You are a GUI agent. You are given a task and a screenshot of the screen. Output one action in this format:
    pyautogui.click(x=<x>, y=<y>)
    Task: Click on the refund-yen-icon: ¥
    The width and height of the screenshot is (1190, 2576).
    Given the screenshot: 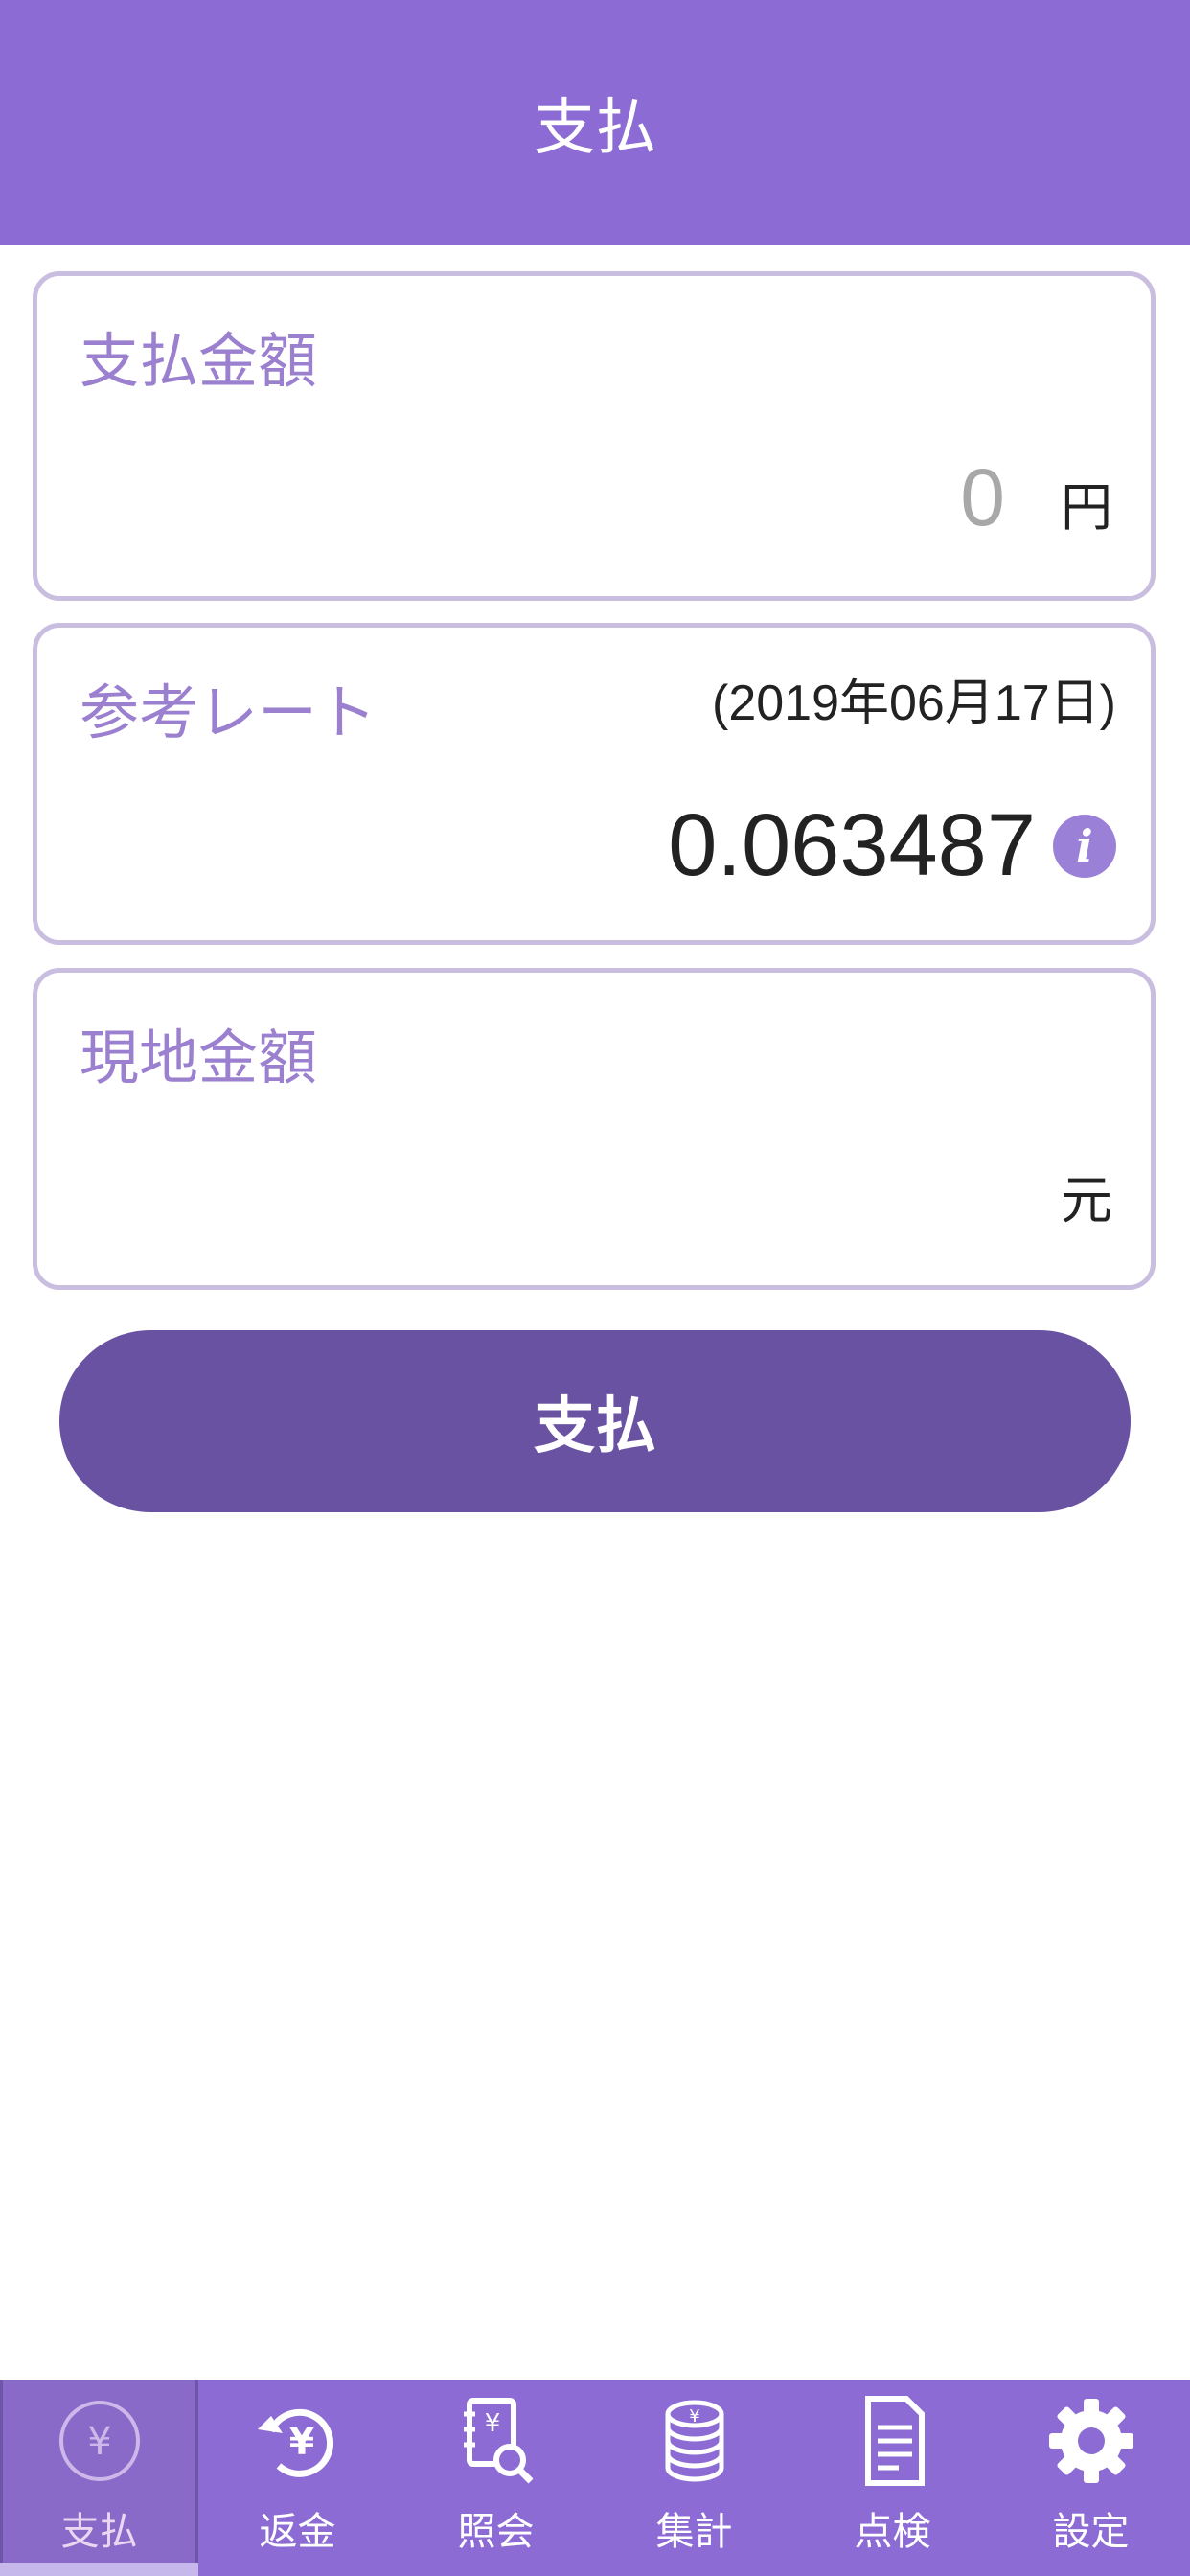 What is the action you would take?
    pyautogui.click(x=295, y=2442)
    